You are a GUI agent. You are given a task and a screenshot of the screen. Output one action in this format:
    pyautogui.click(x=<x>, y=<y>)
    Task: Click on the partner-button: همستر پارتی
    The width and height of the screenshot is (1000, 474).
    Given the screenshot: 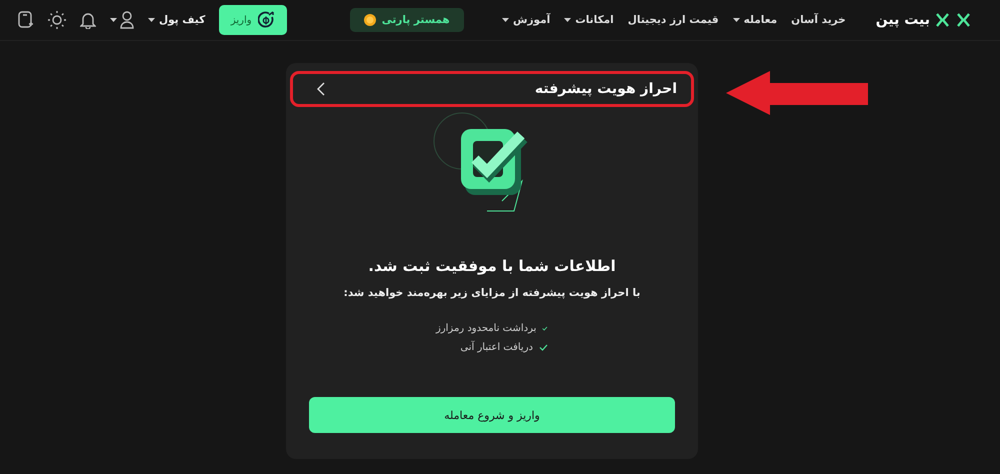 What is the action you would take?
    pyautogui.click(x=407, y=20)
    